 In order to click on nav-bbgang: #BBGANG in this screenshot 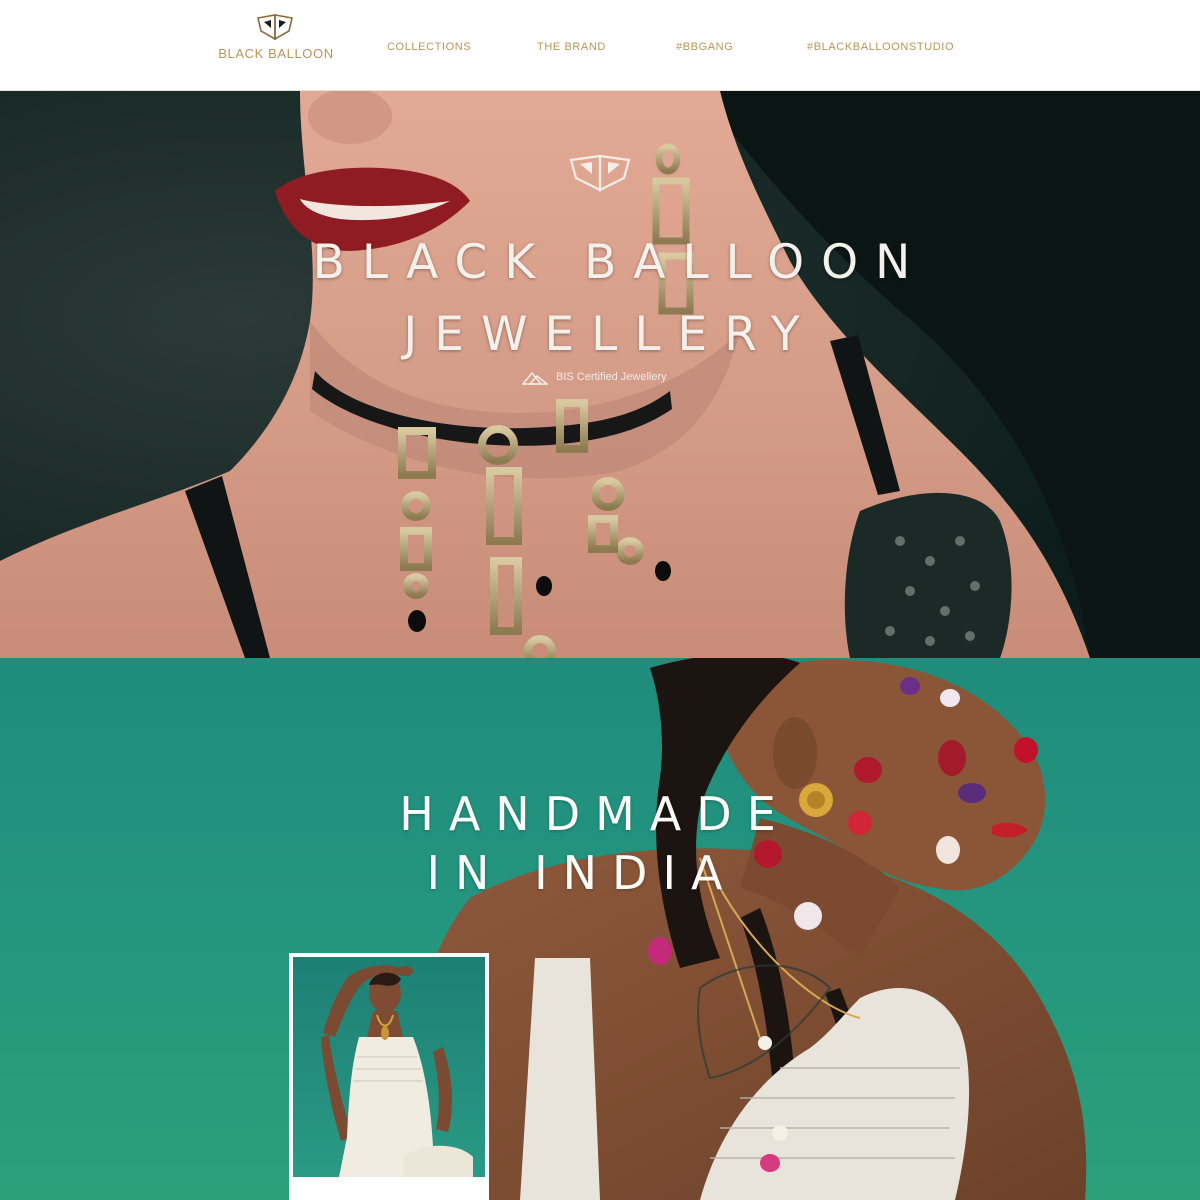, I will do `click(704, 47)`.